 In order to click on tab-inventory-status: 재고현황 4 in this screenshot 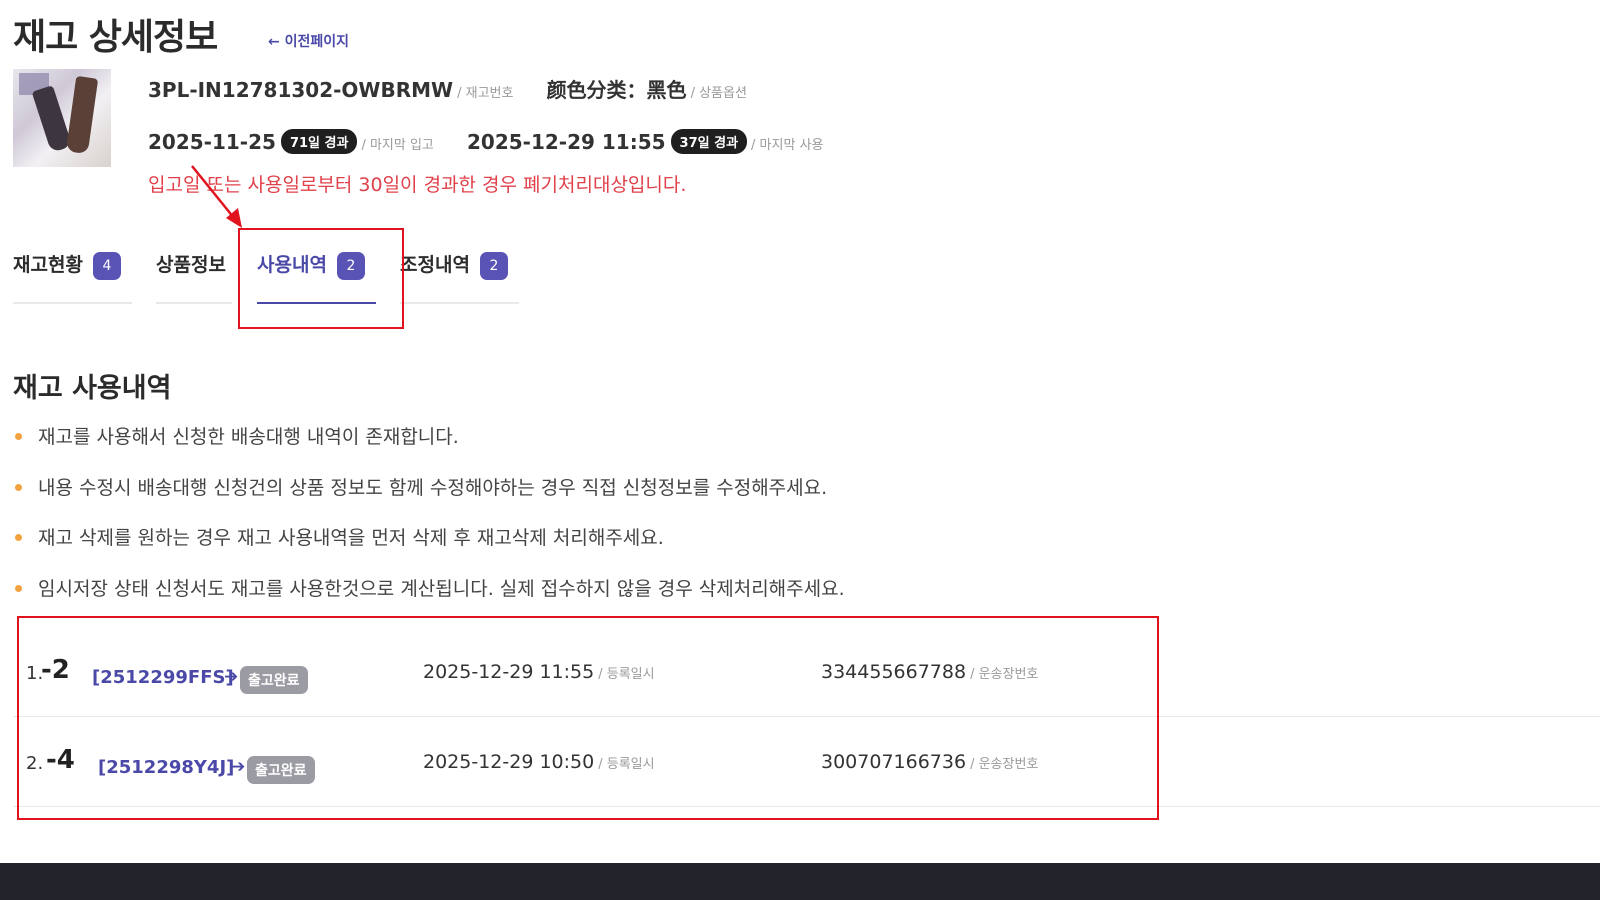, I will do `click(72, 277)`.